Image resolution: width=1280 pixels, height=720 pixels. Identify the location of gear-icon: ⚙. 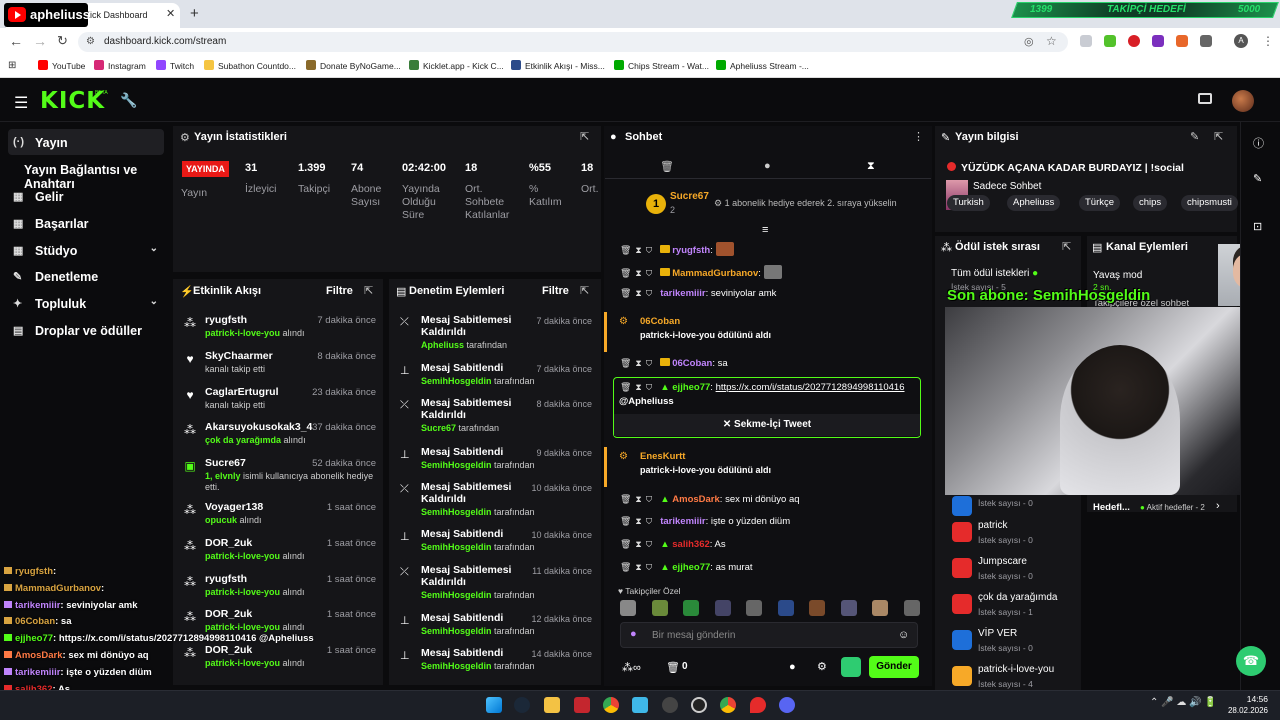
(822, 666).